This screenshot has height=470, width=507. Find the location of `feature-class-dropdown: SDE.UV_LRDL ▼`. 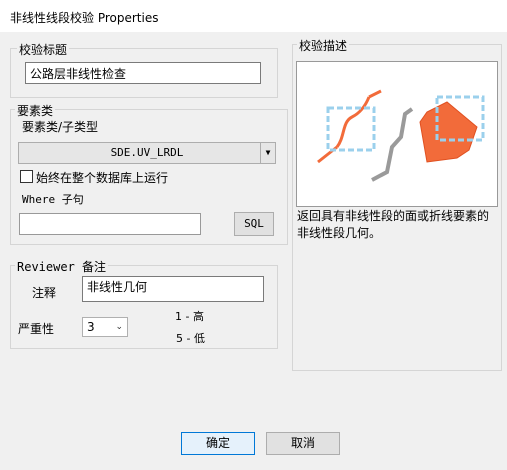

feature-class-dropdown: SDE.UV_LRDL ▼ is located at coordinates (147, 153).